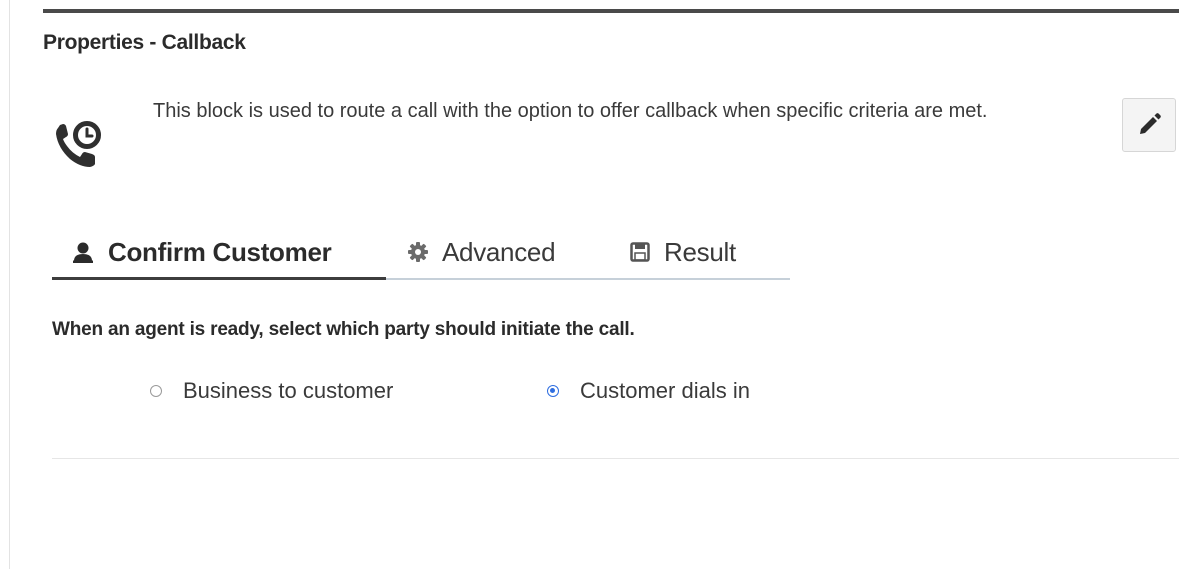 The height and width of the screenshot is (569, 1179). I want to click on panel-title: Properties - Callback, so click(144, 42).